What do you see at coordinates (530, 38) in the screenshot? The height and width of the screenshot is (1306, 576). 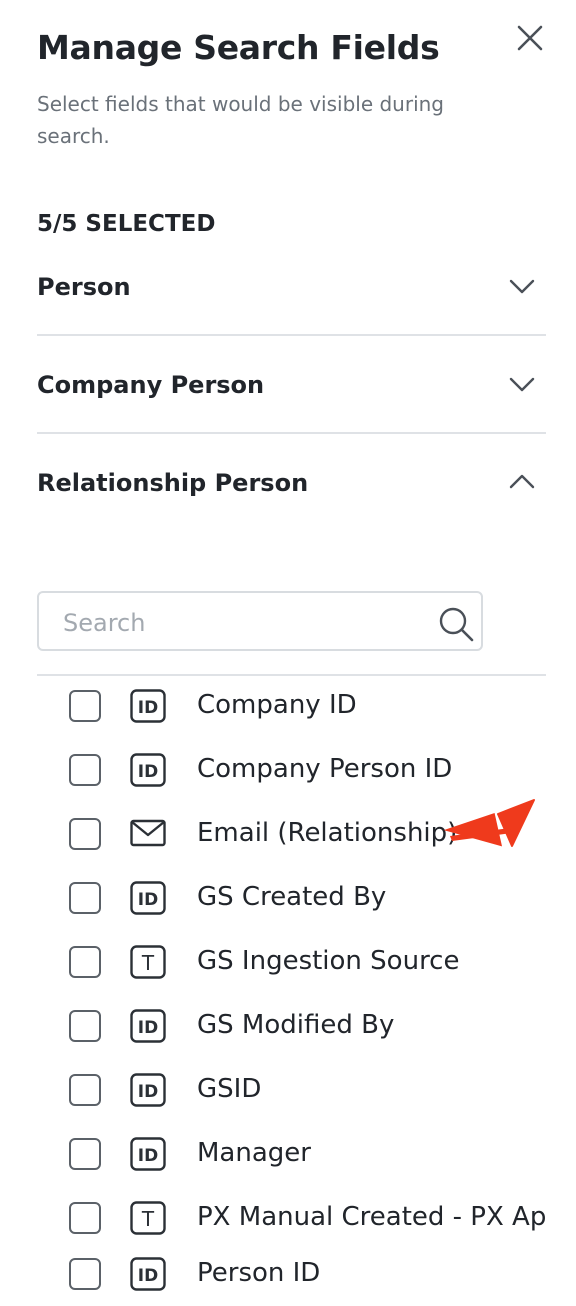 I see `close-icon` at bounding box center [530, 38].